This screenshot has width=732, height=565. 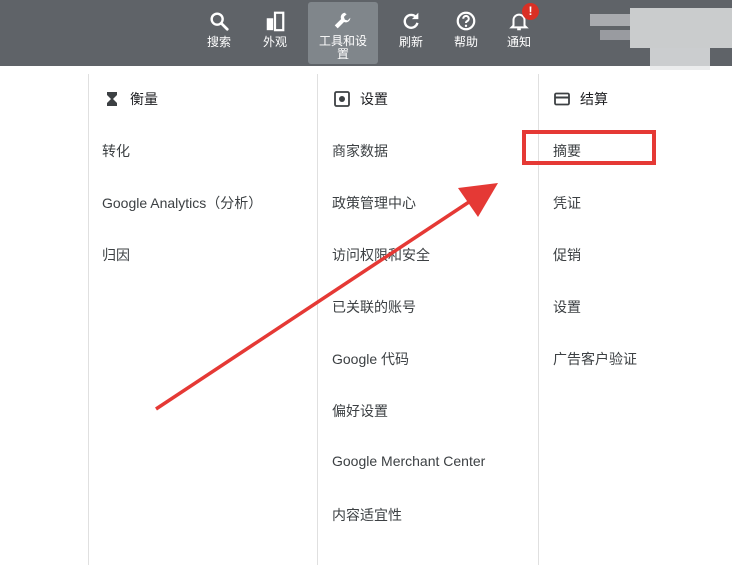 I want to click on measurement-heading: 衡量, so click(x=131, y=99).